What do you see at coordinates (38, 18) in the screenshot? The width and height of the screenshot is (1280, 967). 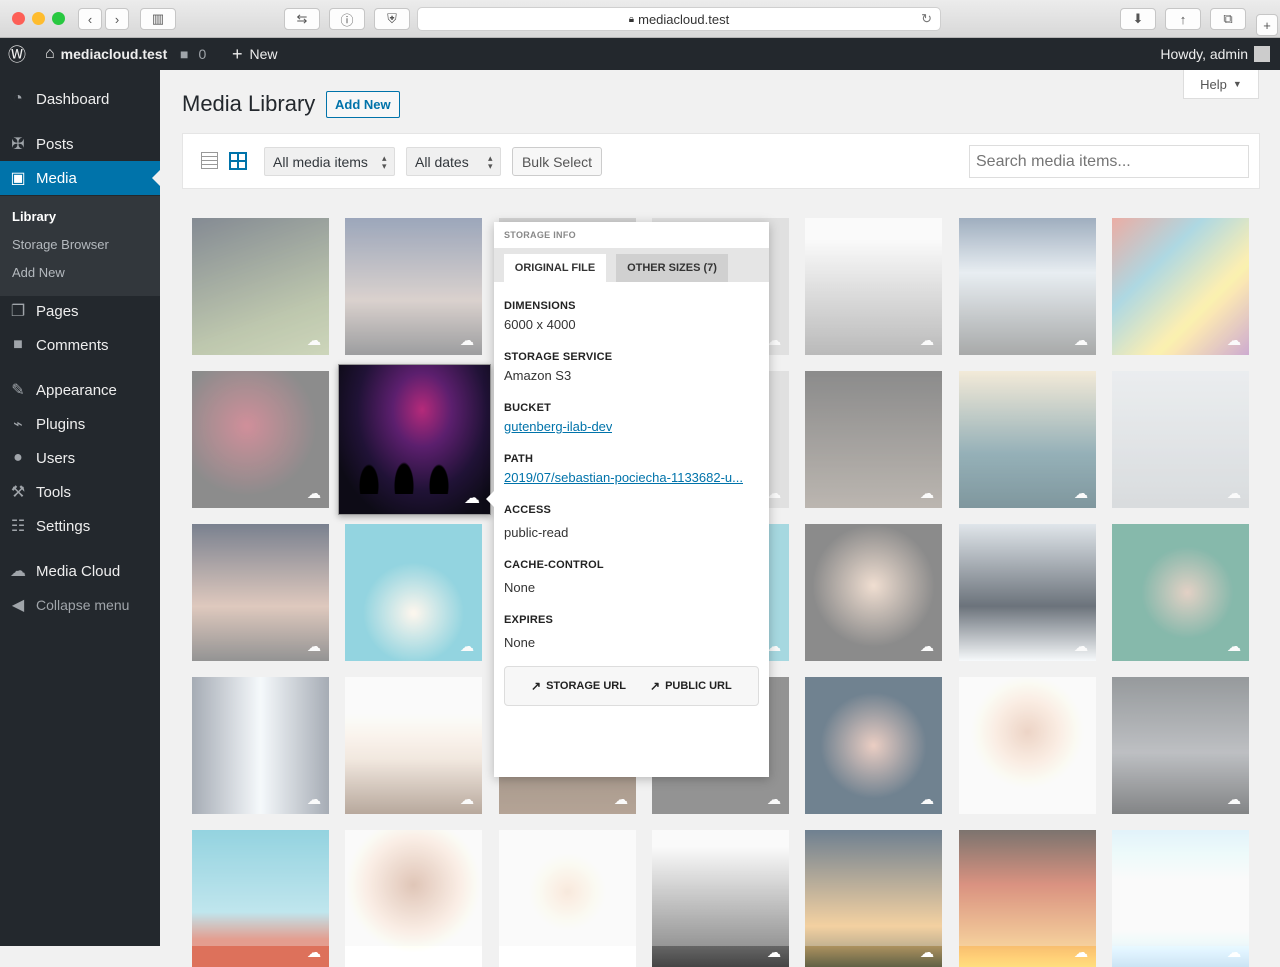 I see `minimize-window-button` at bounding box center [38, 18].